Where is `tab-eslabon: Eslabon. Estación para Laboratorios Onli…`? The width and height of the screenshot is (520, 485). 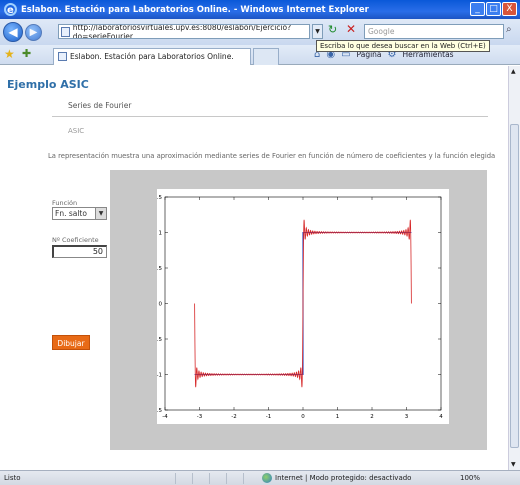 tab-eslabon: Eslabon. Estación para Laboratorios Onli… is located at coordinates (152, 56).